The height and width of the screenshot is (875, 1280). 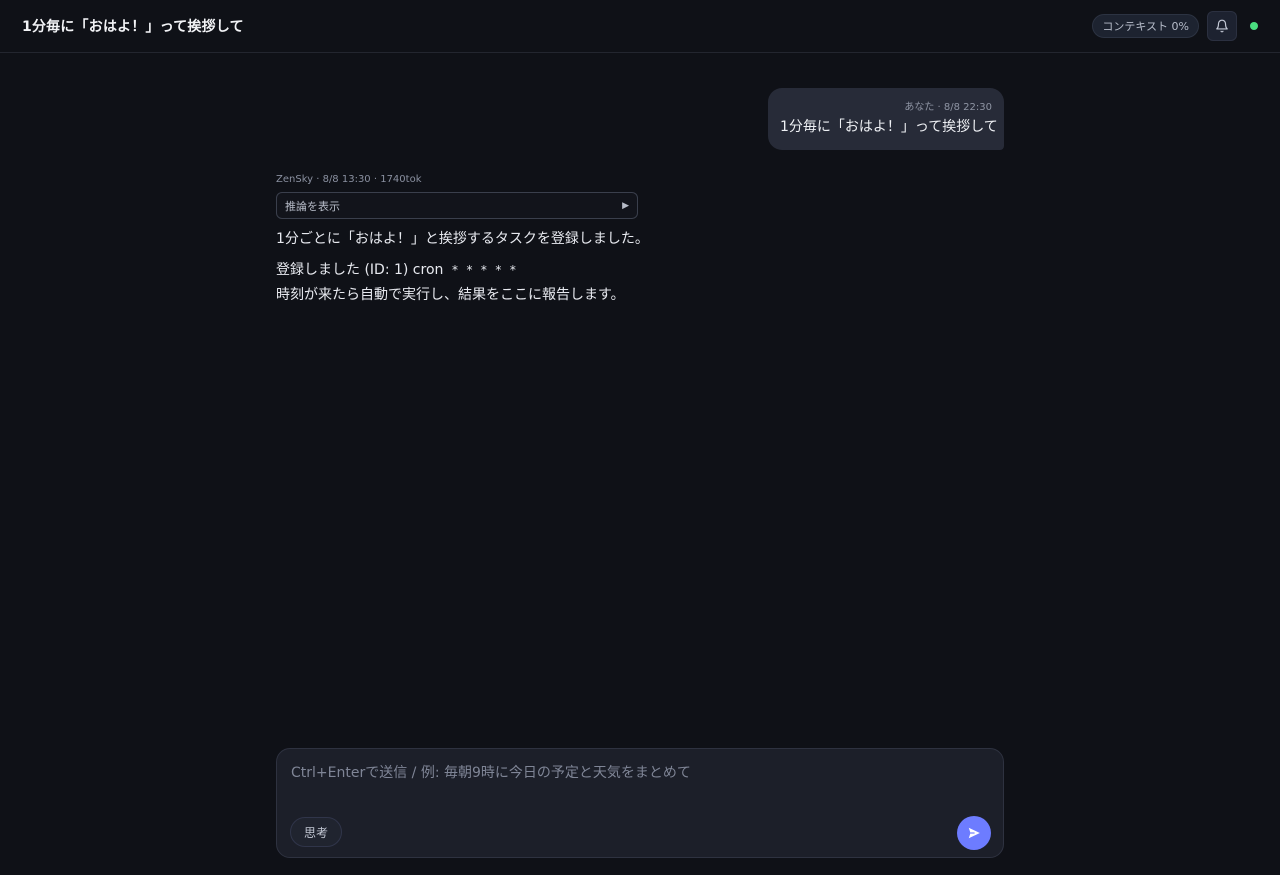 I want to click on send-button, so click(x=974, y=833).